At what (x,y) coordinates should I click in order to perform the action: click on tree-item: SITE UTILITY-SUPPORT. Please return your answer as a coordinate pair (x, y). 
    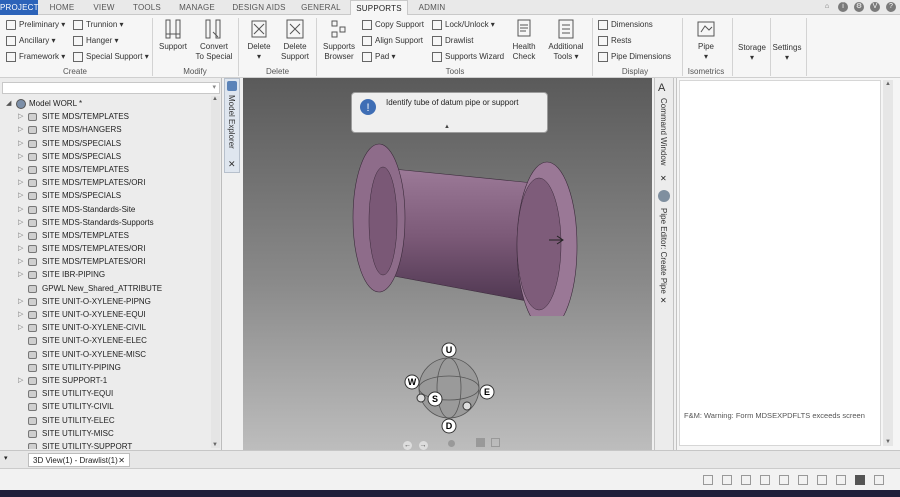
    Looking at the image, I should click on (105, 444).